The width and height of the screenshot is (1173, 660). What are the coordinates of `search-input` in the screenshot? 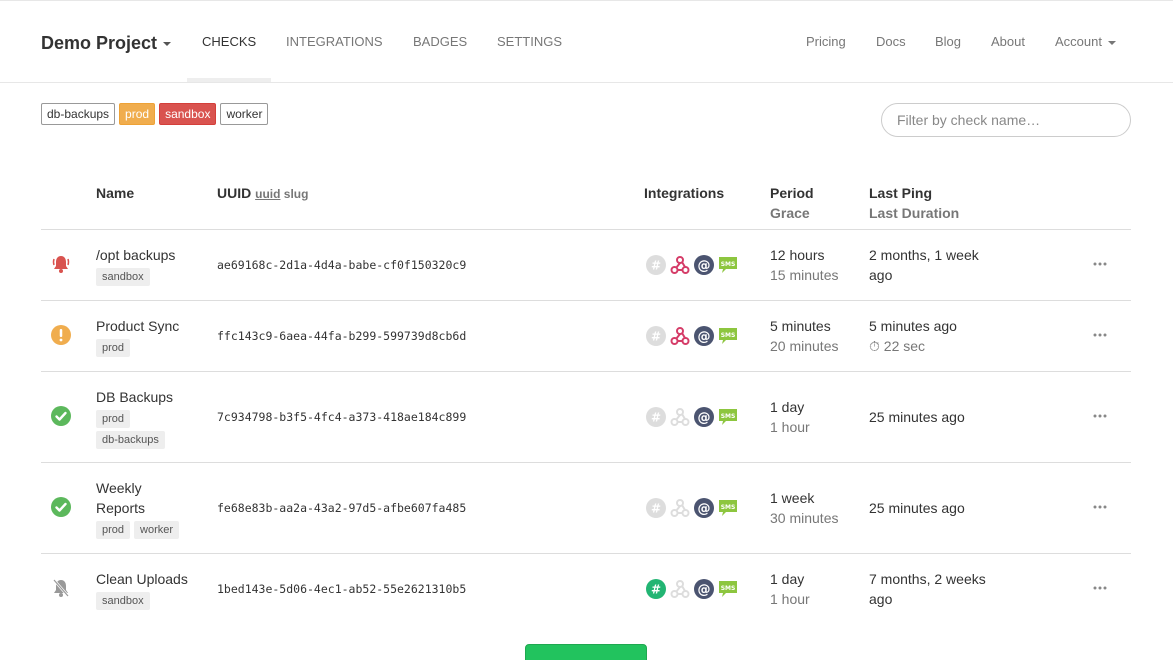 It's located at (1006, 120).